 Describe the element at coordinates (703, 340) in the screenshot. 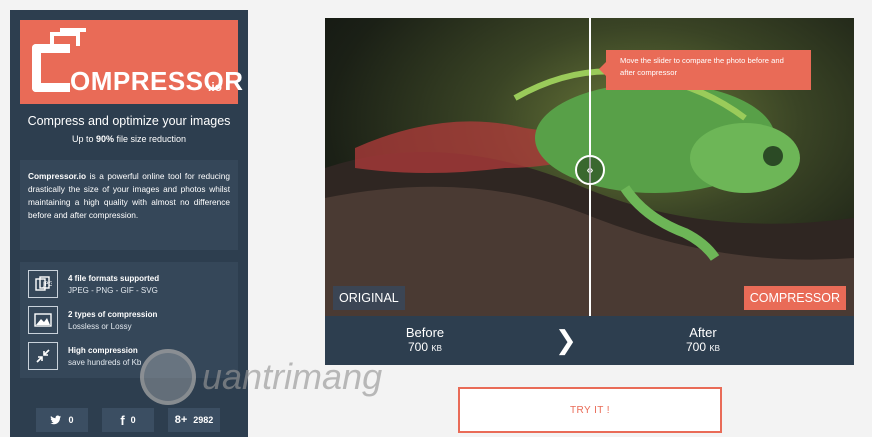

I see `after-size: After 700 KB` at that location.